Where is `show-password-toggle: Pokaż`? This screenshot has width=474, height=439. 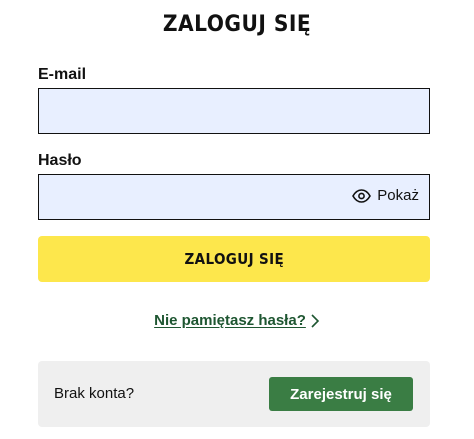
show-password-toggle: Pokaż is located at coordinates (385, 195).